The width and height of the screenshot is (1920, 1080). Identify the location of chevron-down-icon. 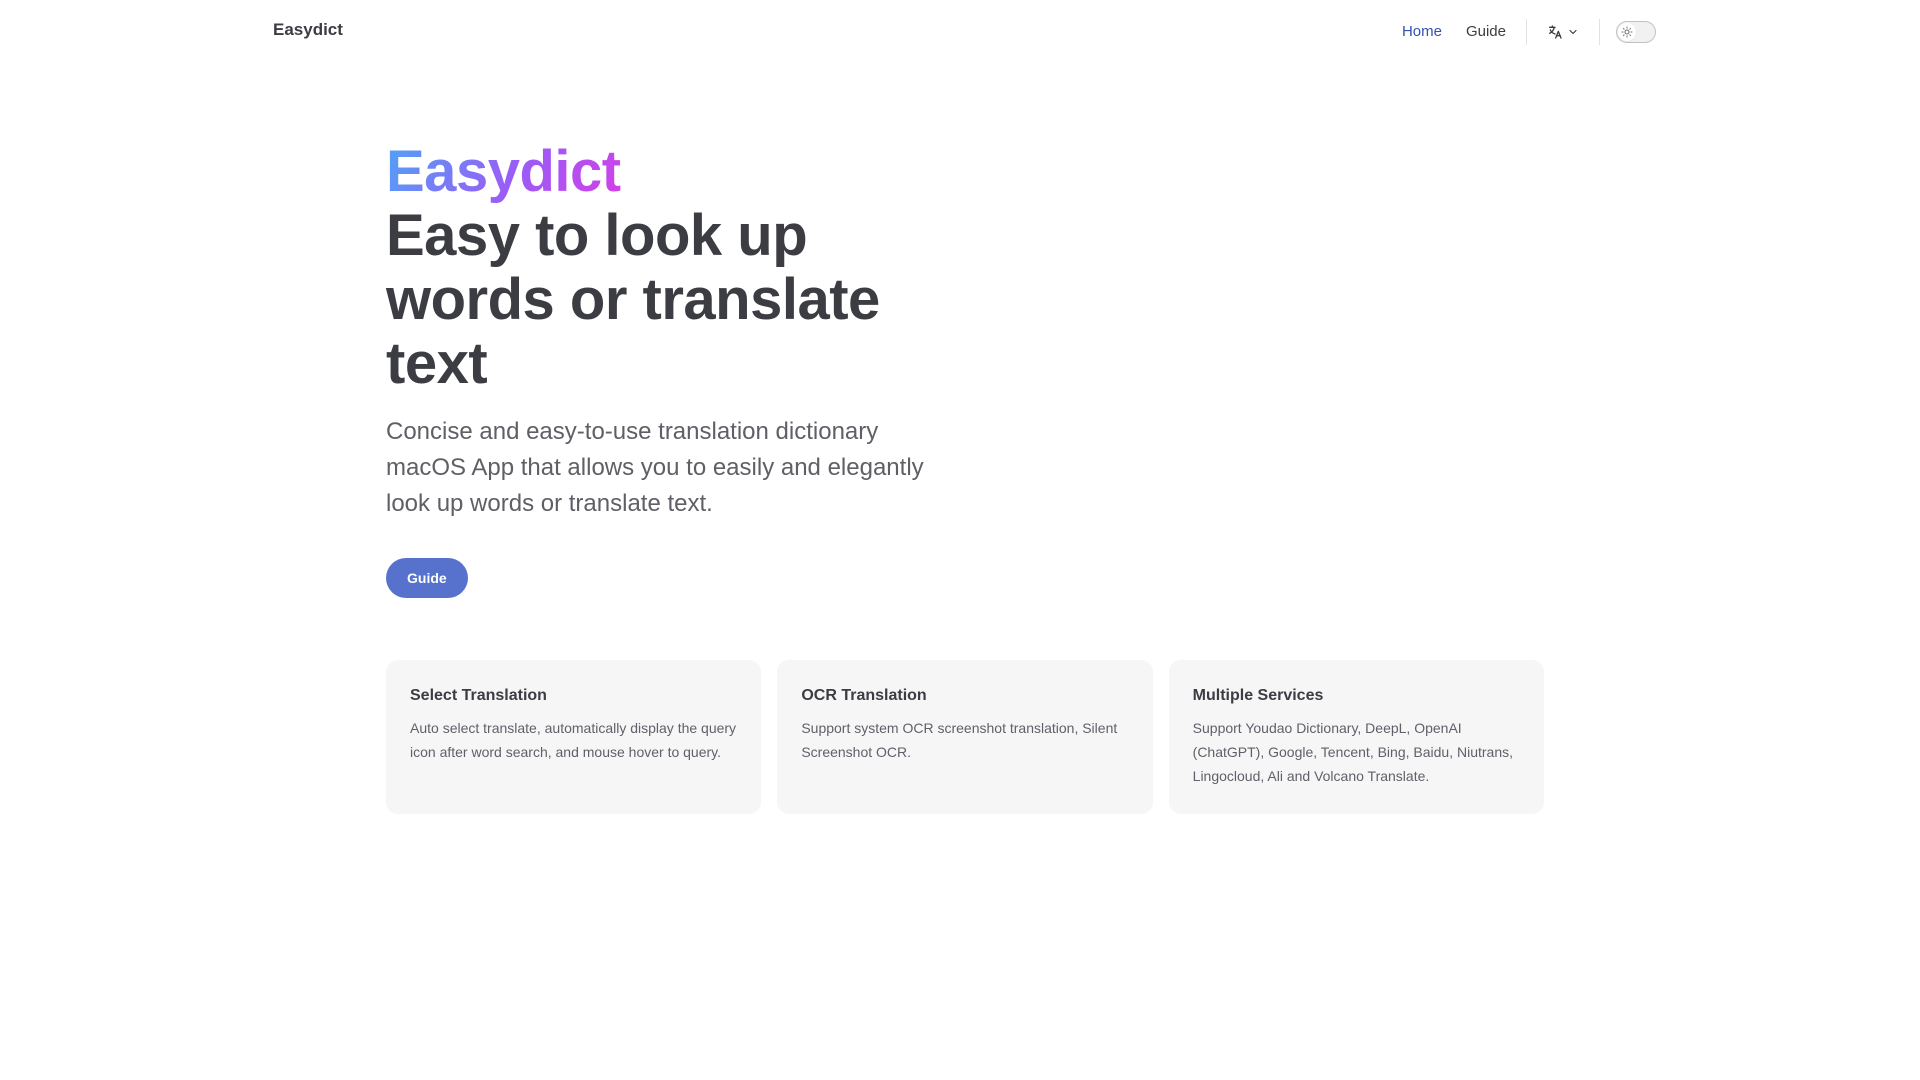
(1573, 32).